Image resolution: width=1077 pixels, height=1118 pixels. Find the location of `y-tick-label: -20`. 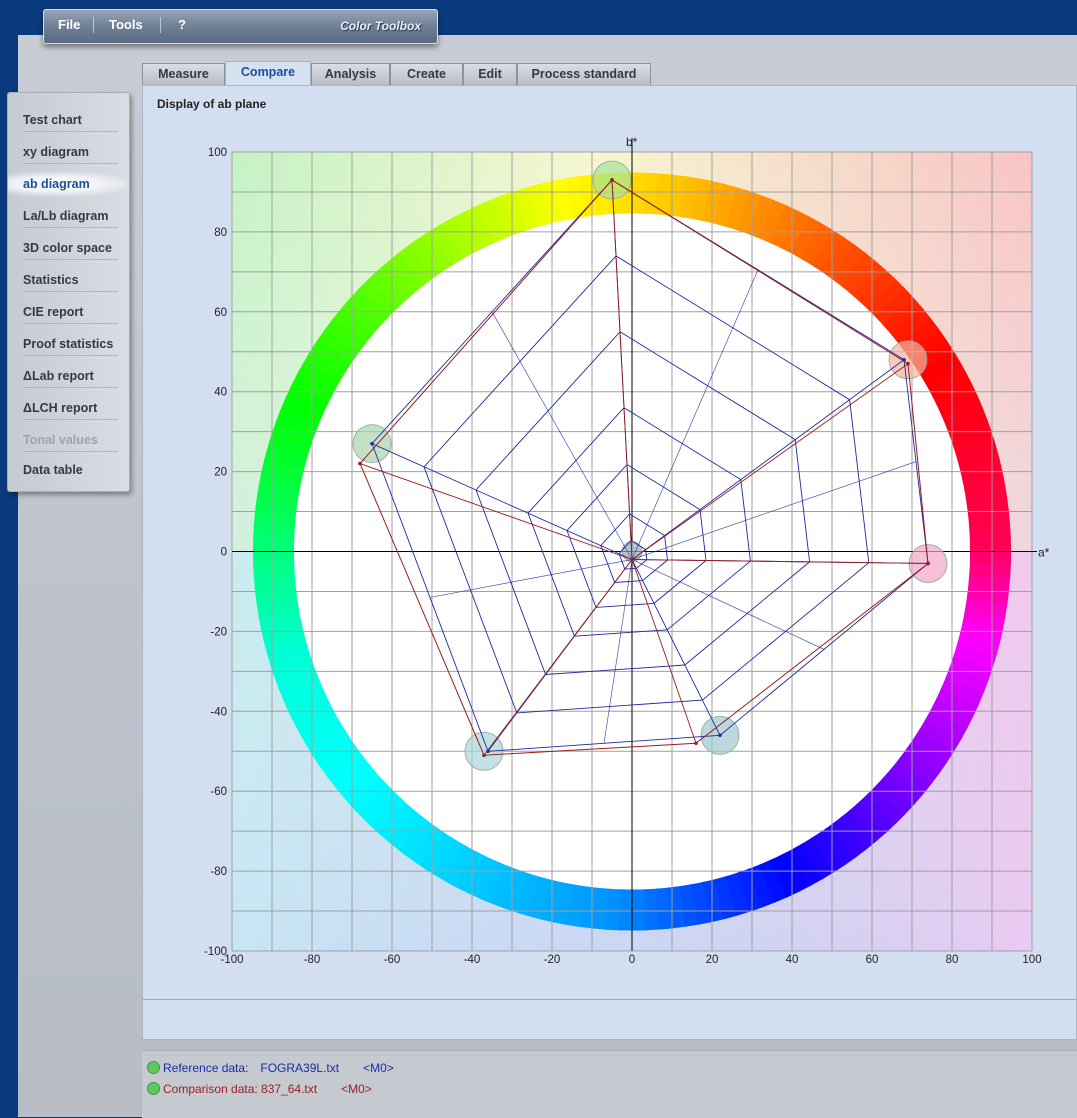

y-tick-label: -20 is located at coordinates (218, 632).